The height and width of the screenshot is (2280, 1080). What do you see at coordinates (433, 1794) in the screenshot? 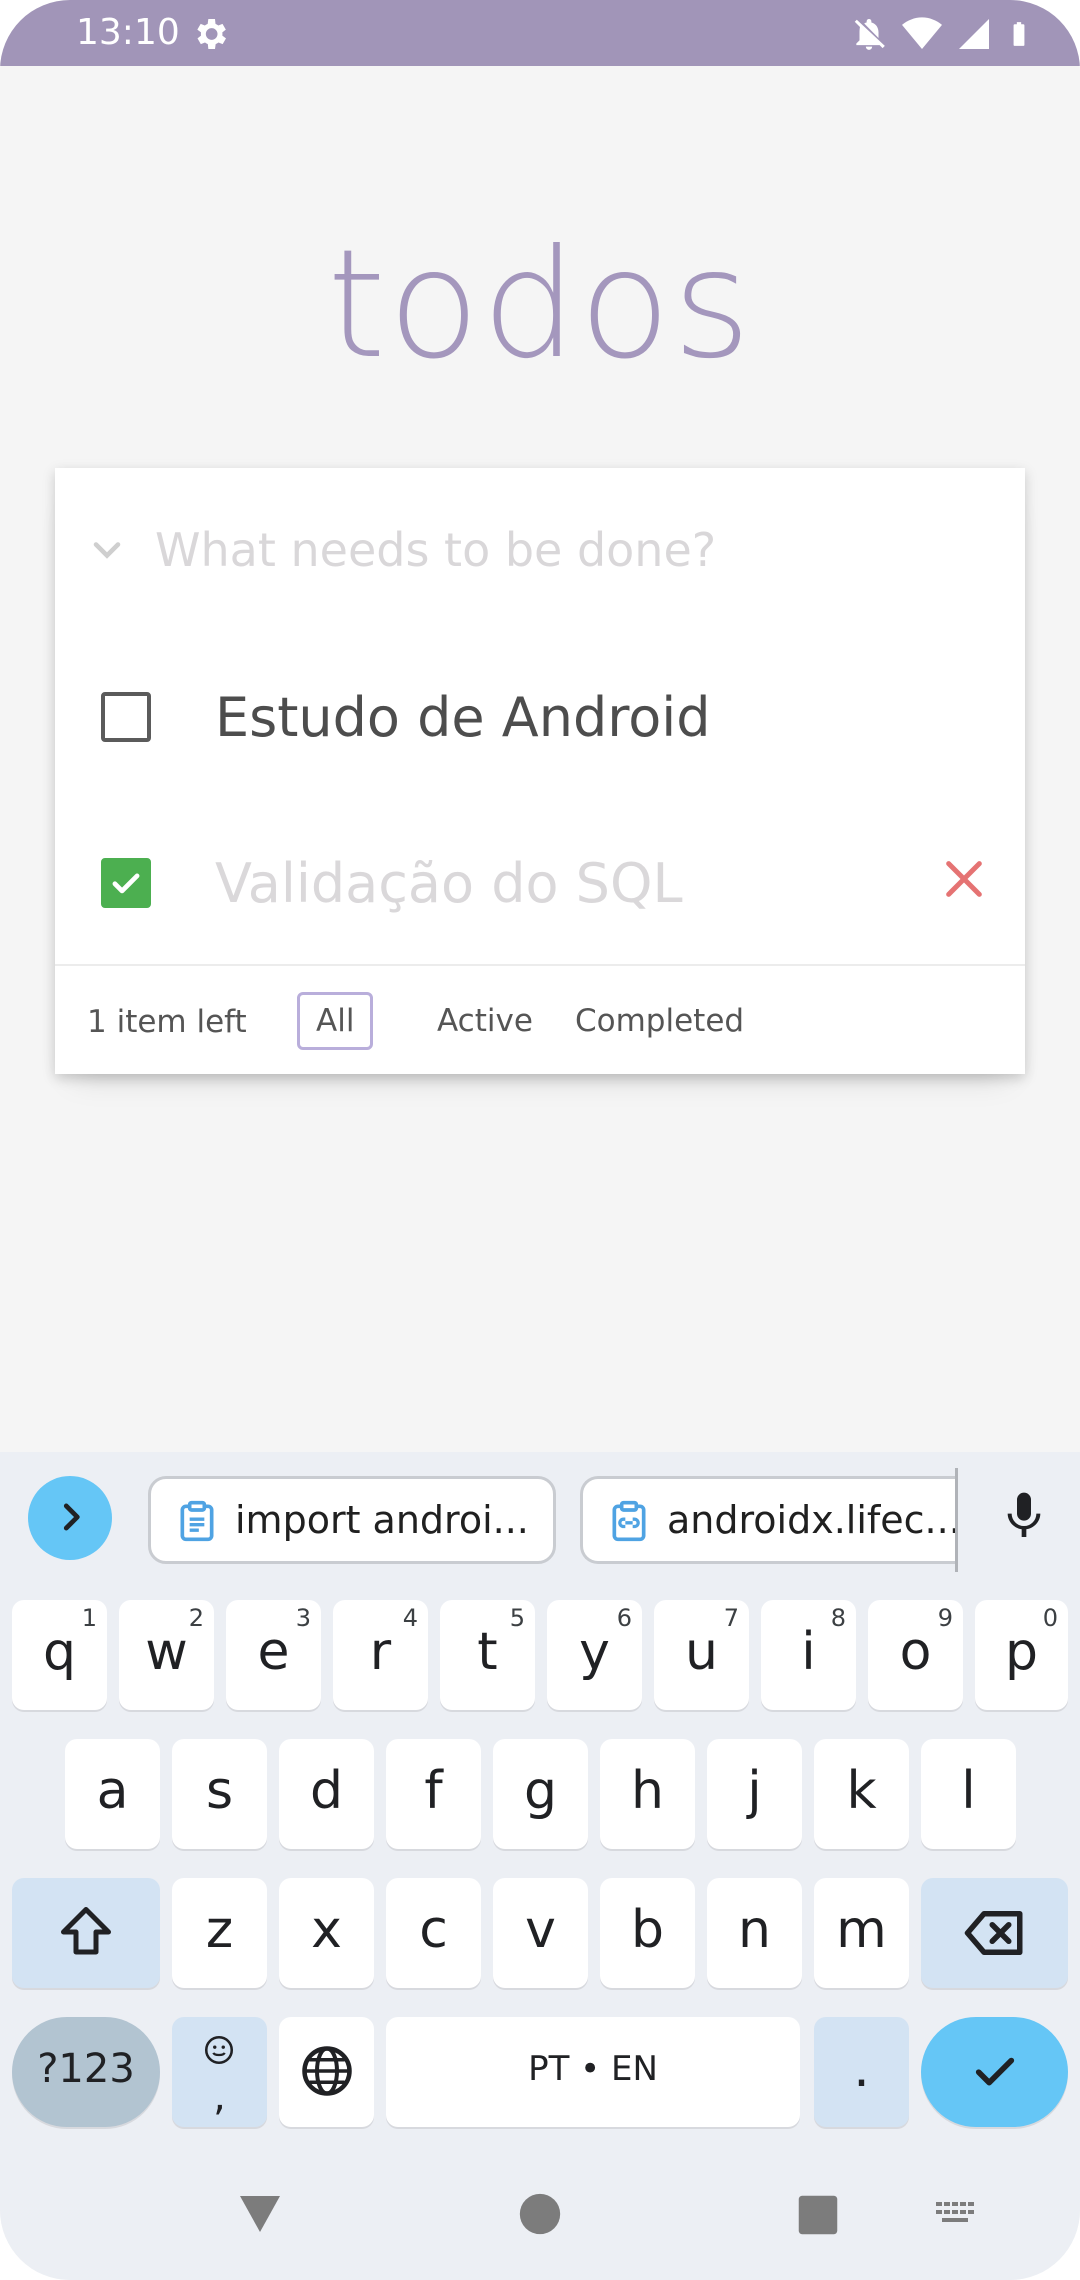
I see `key-f: f` at bounding box center [433, 1794].